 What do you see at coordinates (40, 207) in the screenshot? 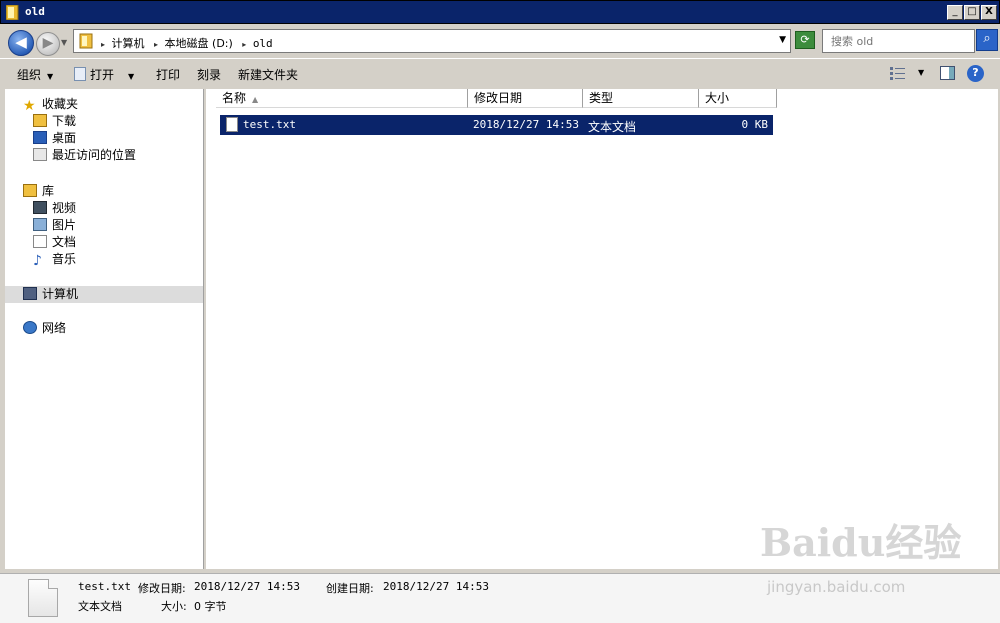
I see `video-icon` at bounding box center [40, 207].